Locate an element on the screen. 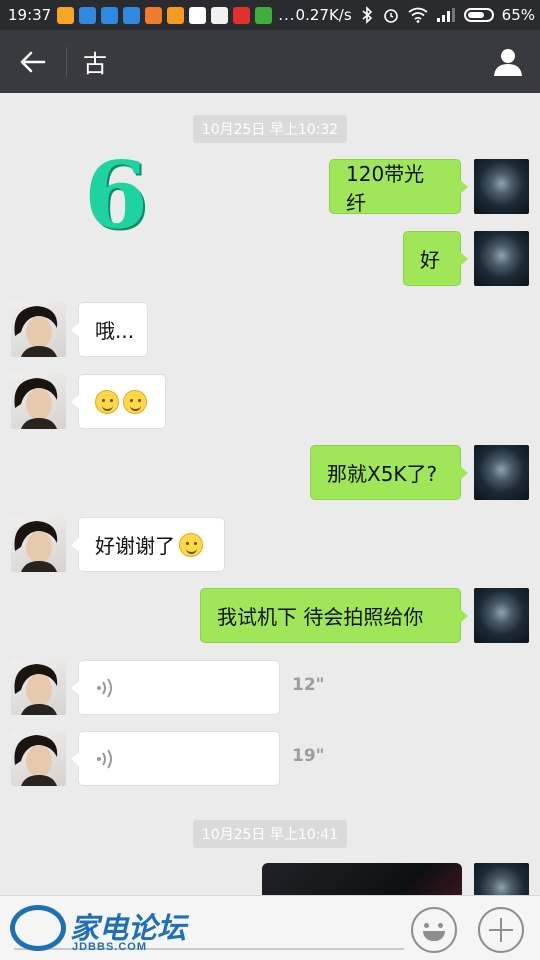 This screenshot has height=960, width=540. voice-duration: 12" is located at coordinates (308, 685).